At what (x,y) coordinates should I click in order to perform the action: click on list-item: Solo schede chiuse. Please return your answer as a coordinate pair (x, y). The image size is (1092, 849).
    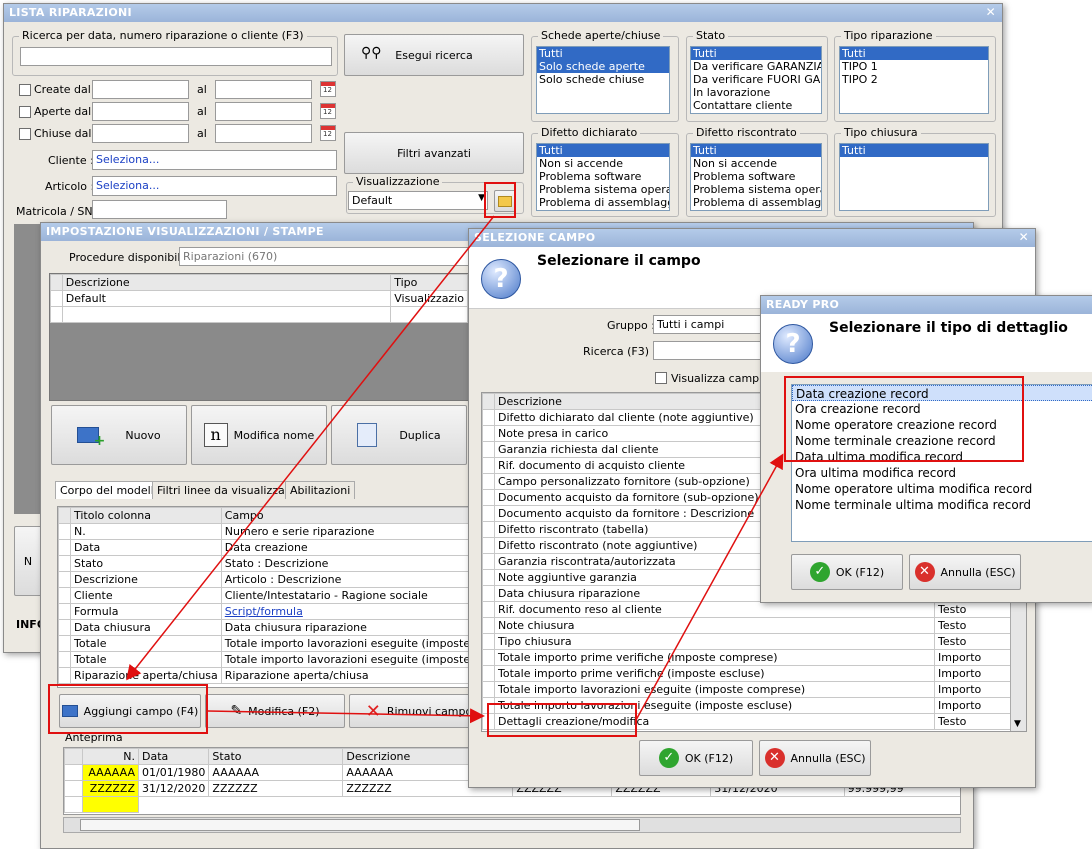
    Looking at the image, I should click on (603, 79).